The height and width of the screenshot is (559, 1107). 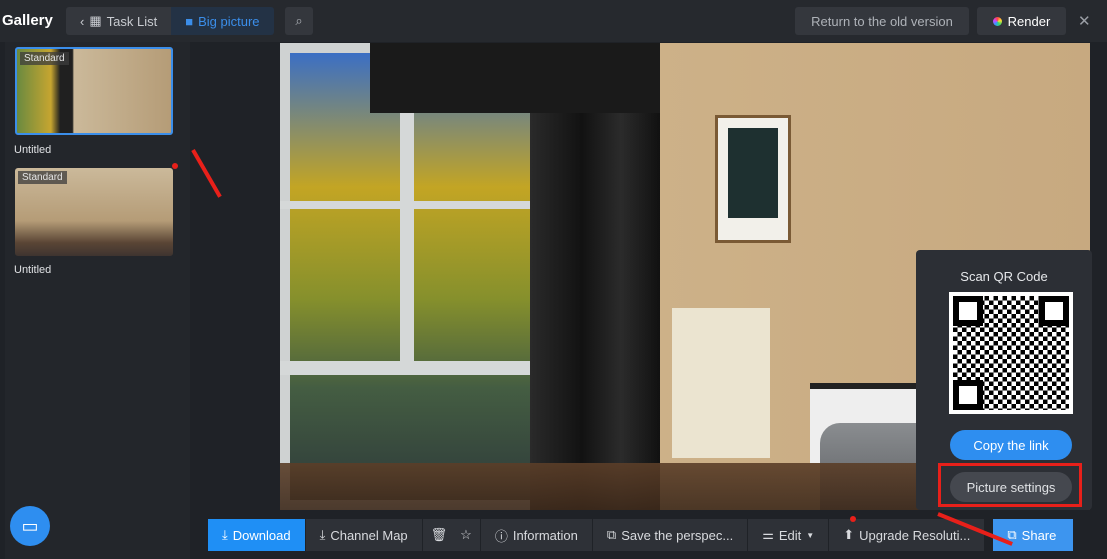 I want to click on chat-icon: ▭, so click(x=30, y=525).